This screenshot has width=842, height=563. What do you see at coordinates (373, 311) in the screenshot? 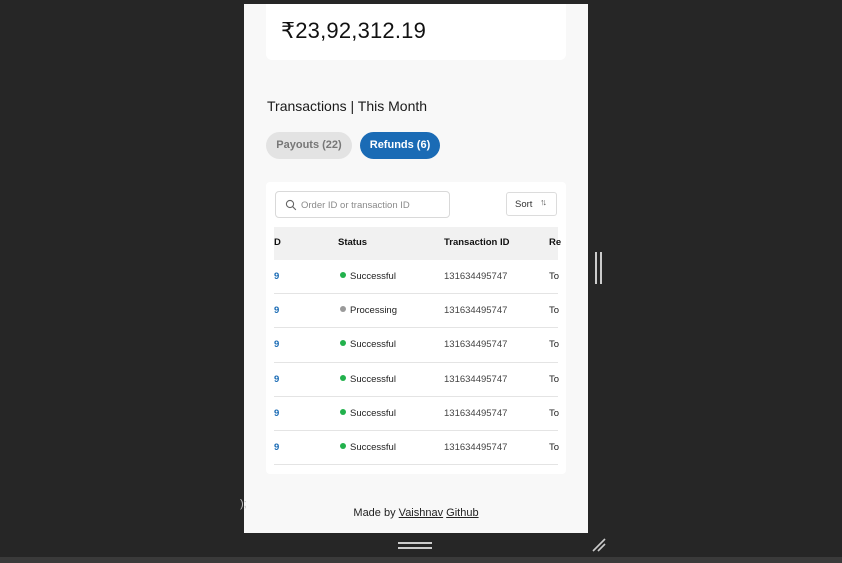
I see `status-text: Processing` at bounding box center [373, 311].